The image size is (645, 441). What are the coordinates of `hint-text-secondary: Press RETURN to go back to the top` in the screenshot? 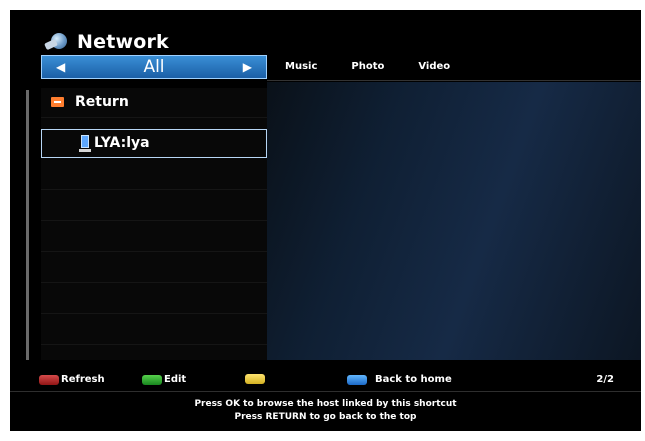 It's located at (325, 417).